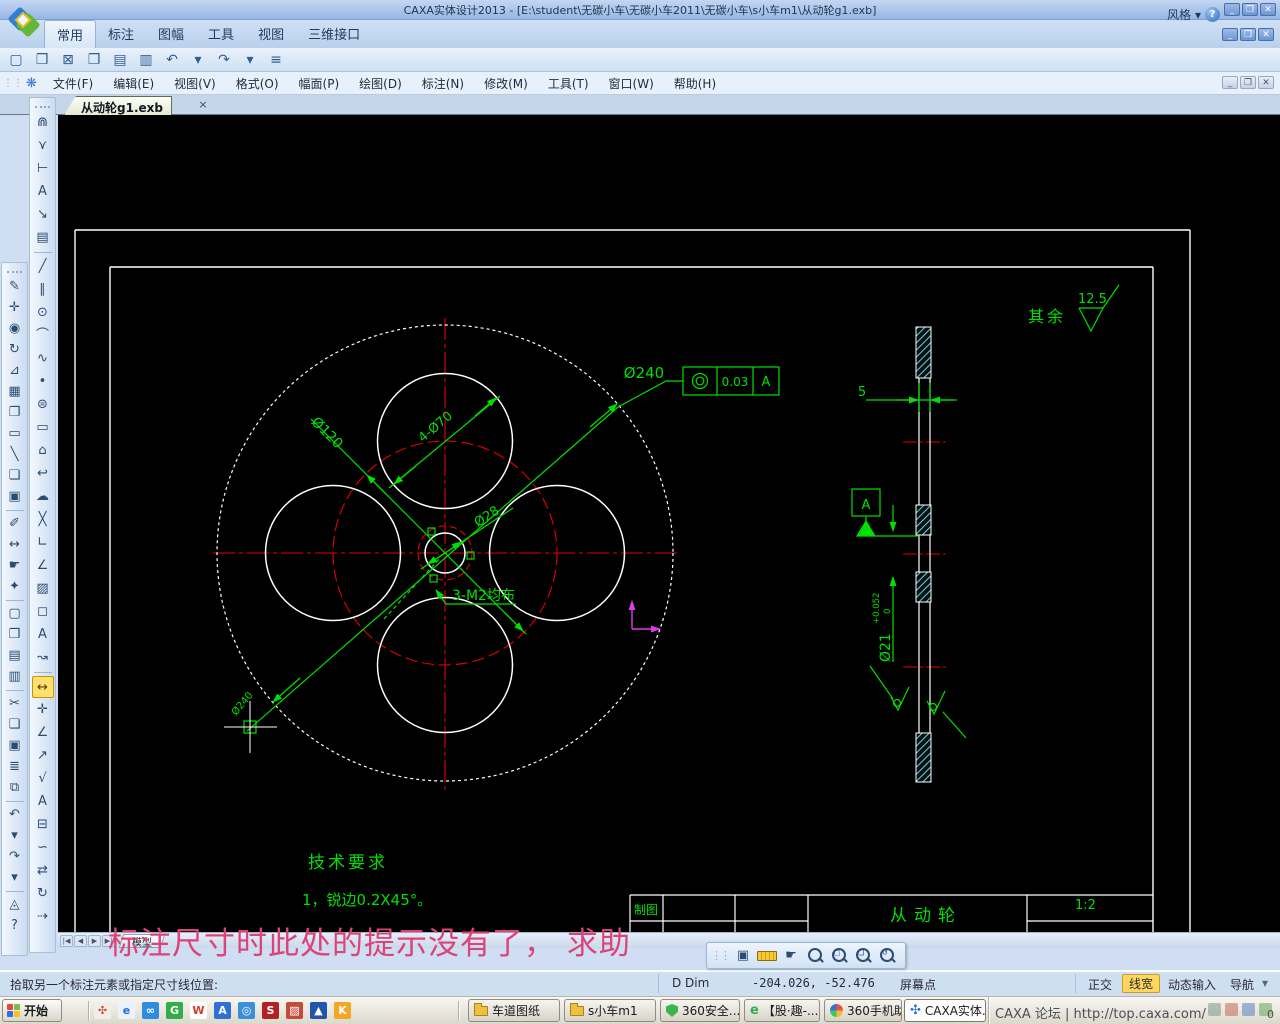 The image size is (1280, 1024). Describe the element at coordinates (43, 290) in the screenshot. I see `parallel-line-icon: ∥` at that location.